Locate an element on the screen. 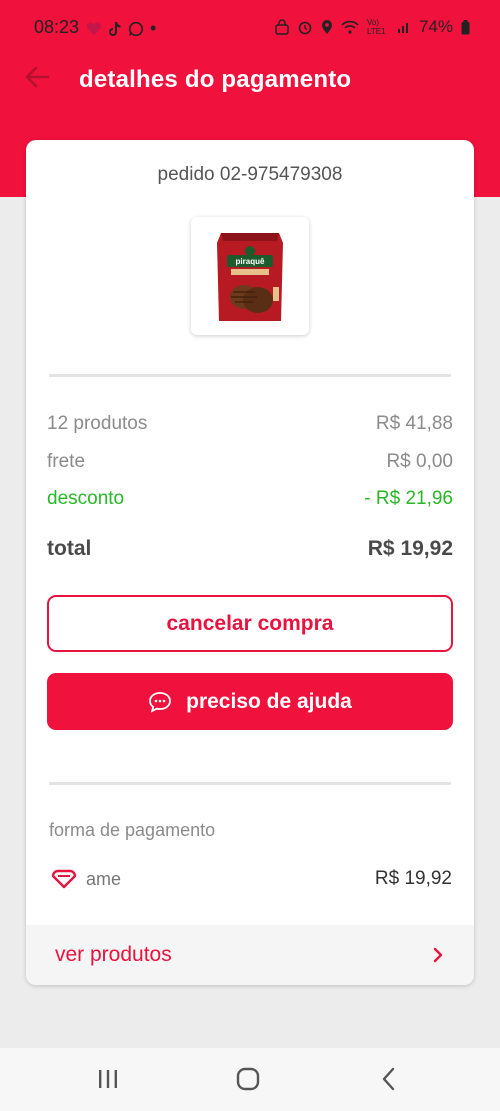 Image resolution: width=500 pixels, height=1111 pixels. cancel-purchase-button: cancelar compra is located at coordinates (250, 623).